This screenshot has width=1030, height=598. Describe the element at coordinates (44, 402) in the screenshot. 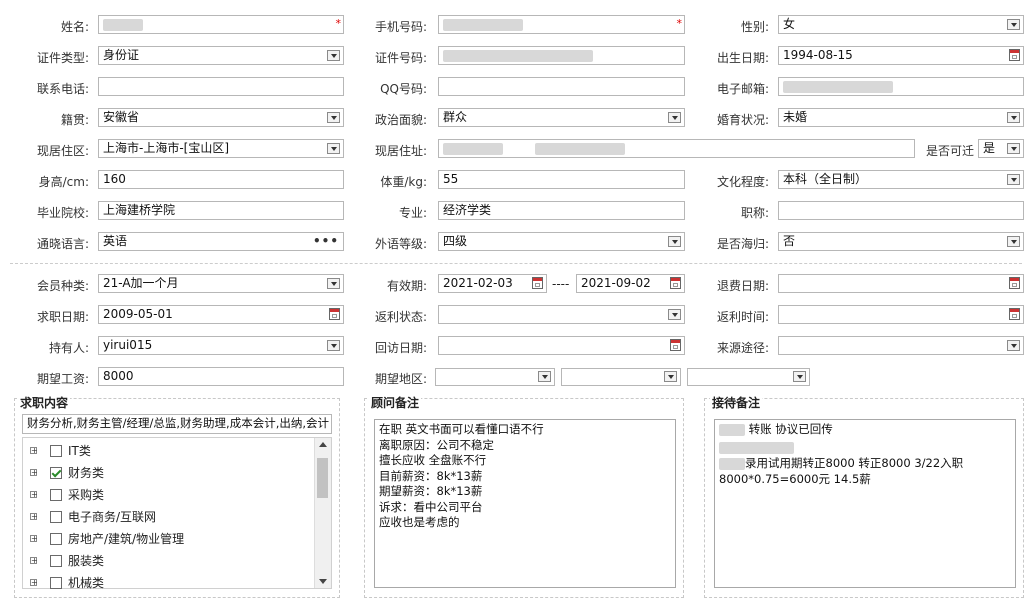

I see `job-content-title: 求职内容` at that location.